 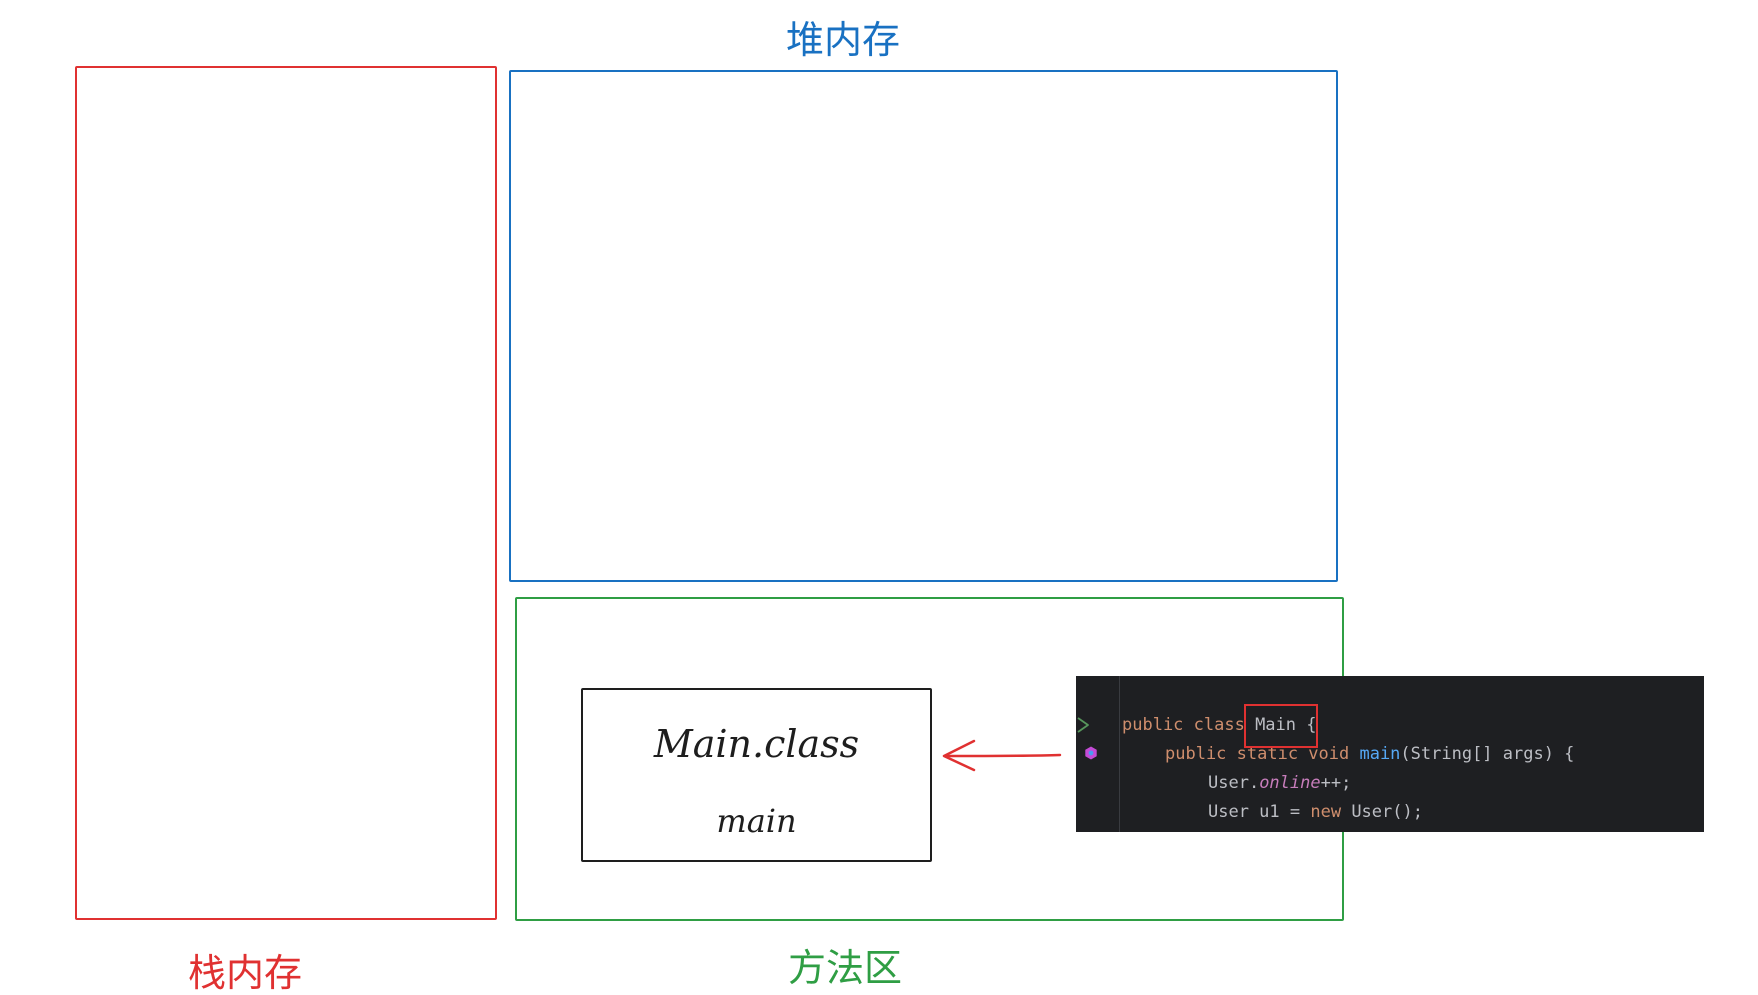 What do you see at coordinates (1234, 783) in the screenshot?
I see `code-text: User.` at bounding box center [1234, 783].